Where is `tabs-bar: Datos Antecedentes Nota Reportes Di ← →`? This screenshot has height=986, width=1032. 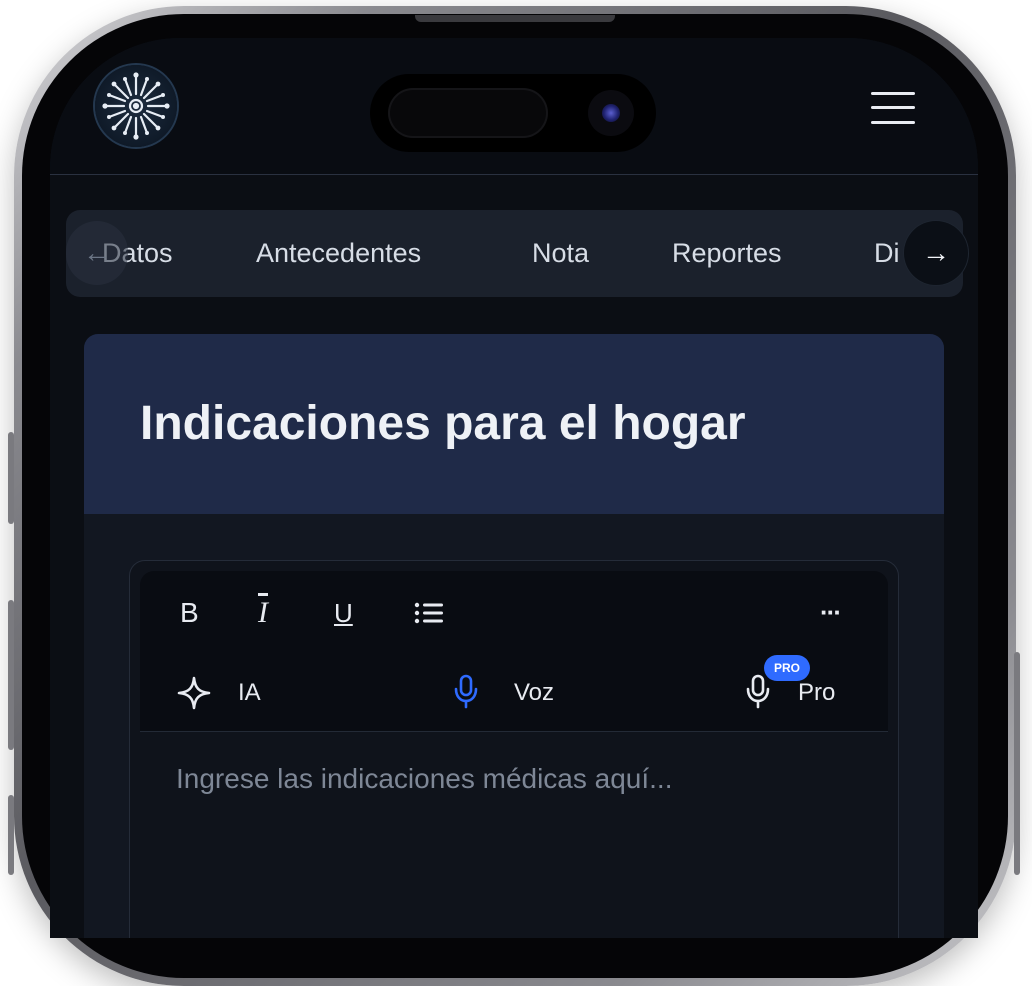 tabs-bar: Datos Antecedentes Nota Reportes Di ← → is located at coordinates (517, 253).